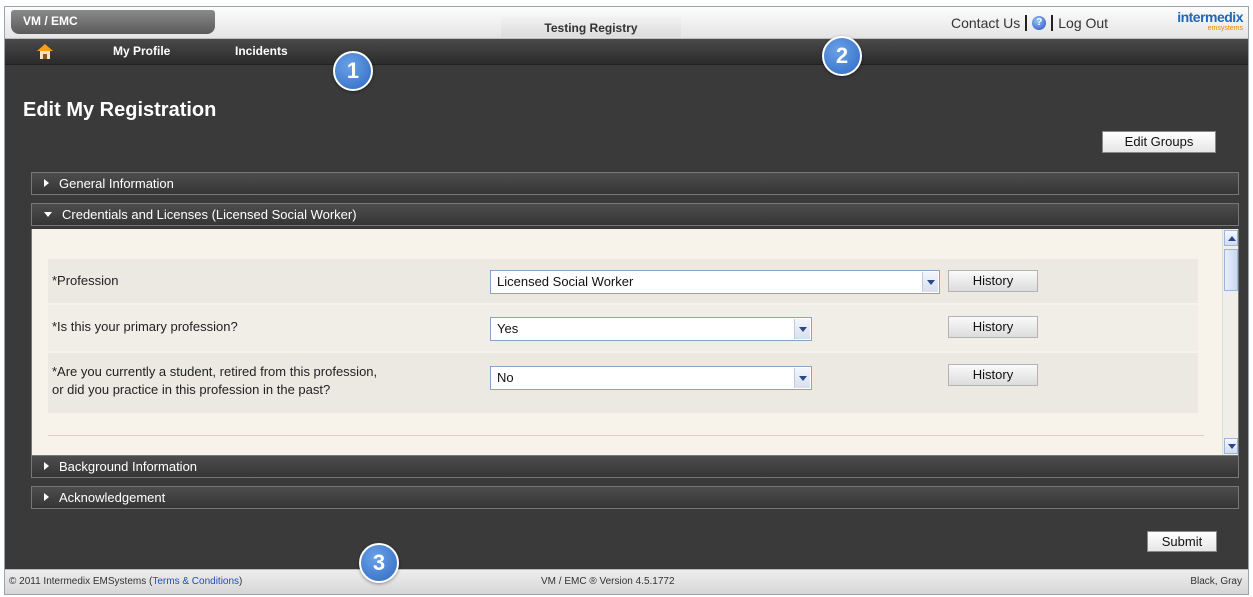  Describe the element at coordinates (985, 23) in the screenshot. I see `contact-us-link: Contact Us` at that location.